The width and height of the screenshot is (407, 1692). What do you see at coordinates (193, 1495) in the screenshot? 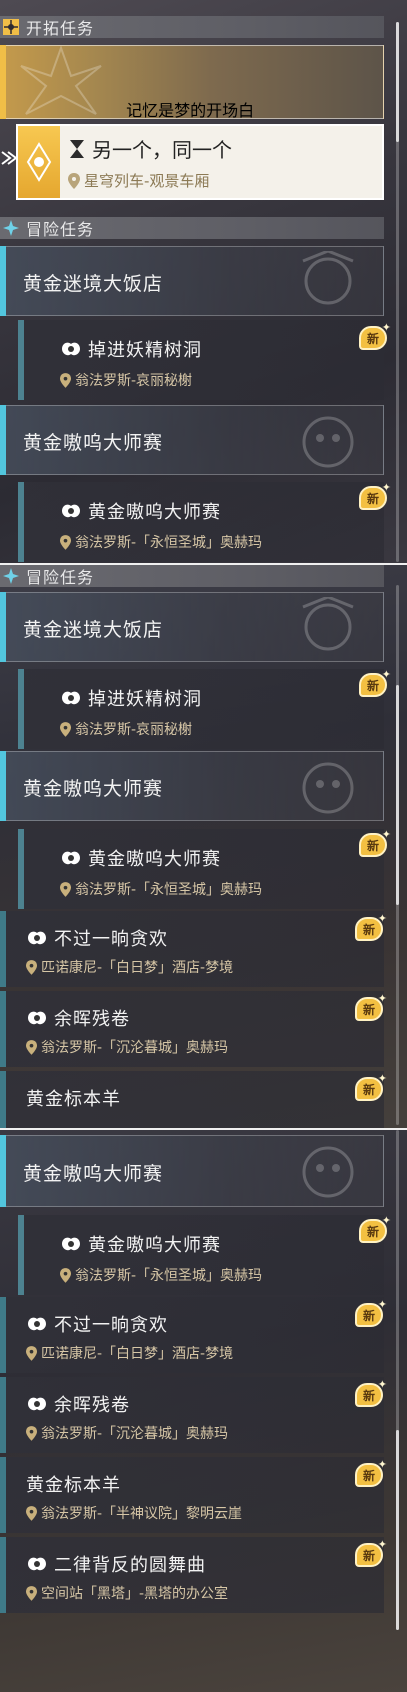
I see `quest-item: 黄金标本羊 翁法罗斯-「半神议院」黎明云崖 新 ✦` at bounding box center [193, 1495].